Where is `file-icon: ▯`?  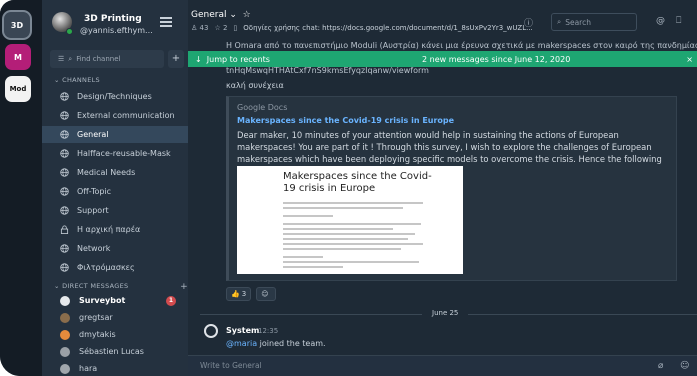
file-icon: ▯ is located at coordinates (235, 28).